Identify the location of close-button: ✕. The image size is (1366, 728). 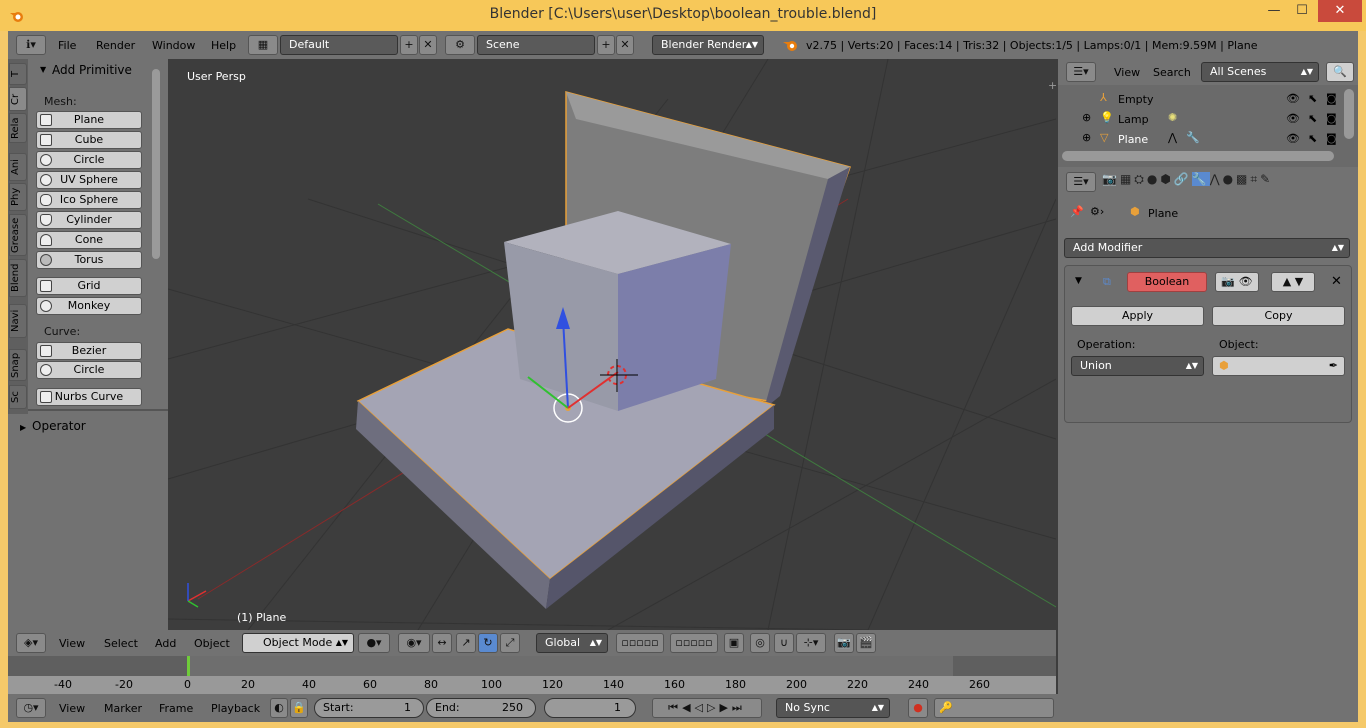
(1340, 11).